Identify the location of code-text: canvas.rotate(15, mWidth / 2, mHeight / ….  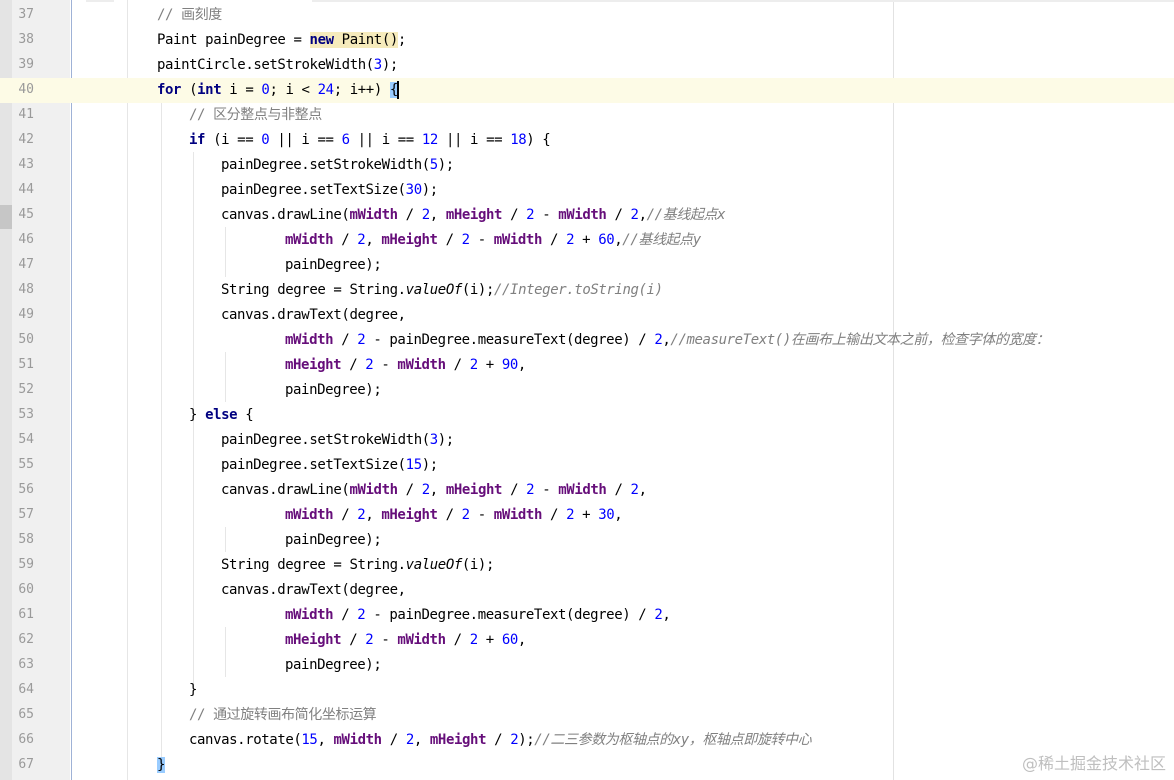
(500, 740).